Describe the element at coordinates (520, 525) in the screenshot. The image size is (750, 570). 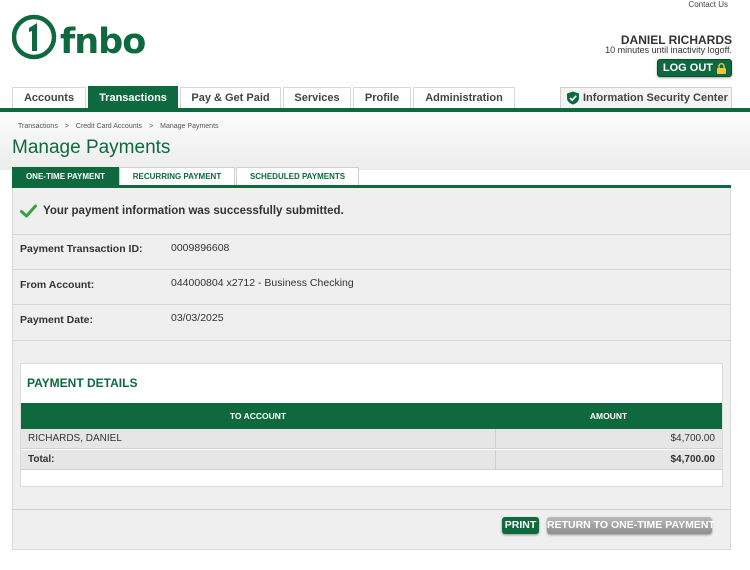
I see `print-button: PRINT` at that location.